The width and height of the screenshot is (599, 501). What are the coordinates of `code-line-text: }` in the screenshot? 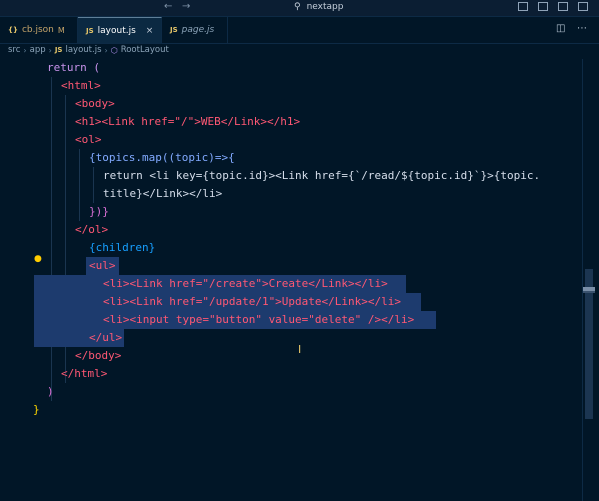 It's located at (36, 409).